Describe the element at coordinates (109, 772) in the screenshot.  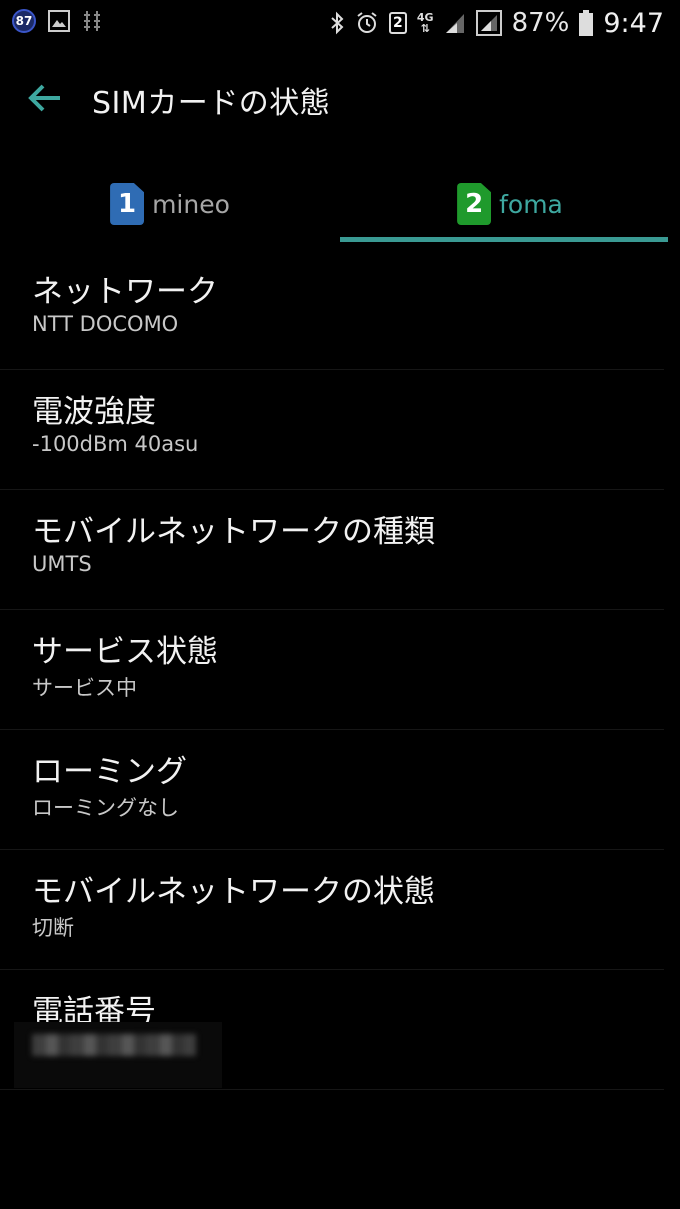
I see `roaming-title: ローミング` at that location.